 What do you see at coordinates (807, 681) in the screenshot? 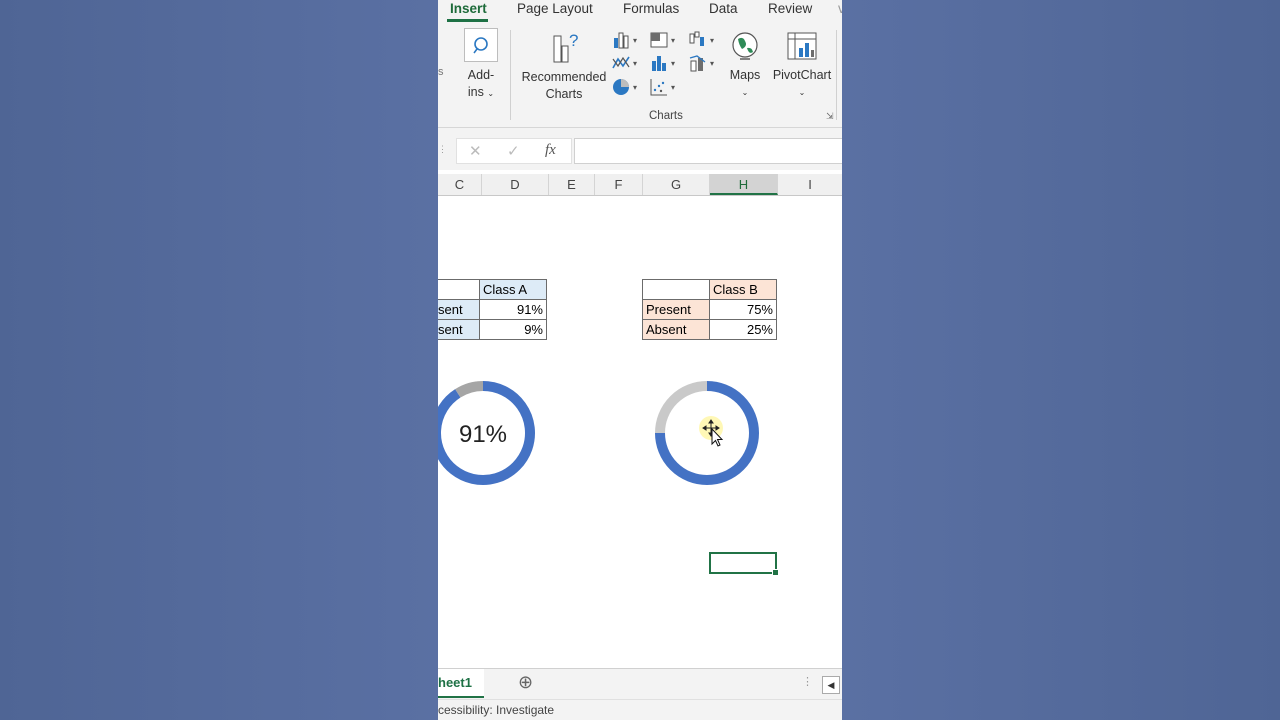
I see `tab-split-handle: ⋮` at bounding box center [807, 681].